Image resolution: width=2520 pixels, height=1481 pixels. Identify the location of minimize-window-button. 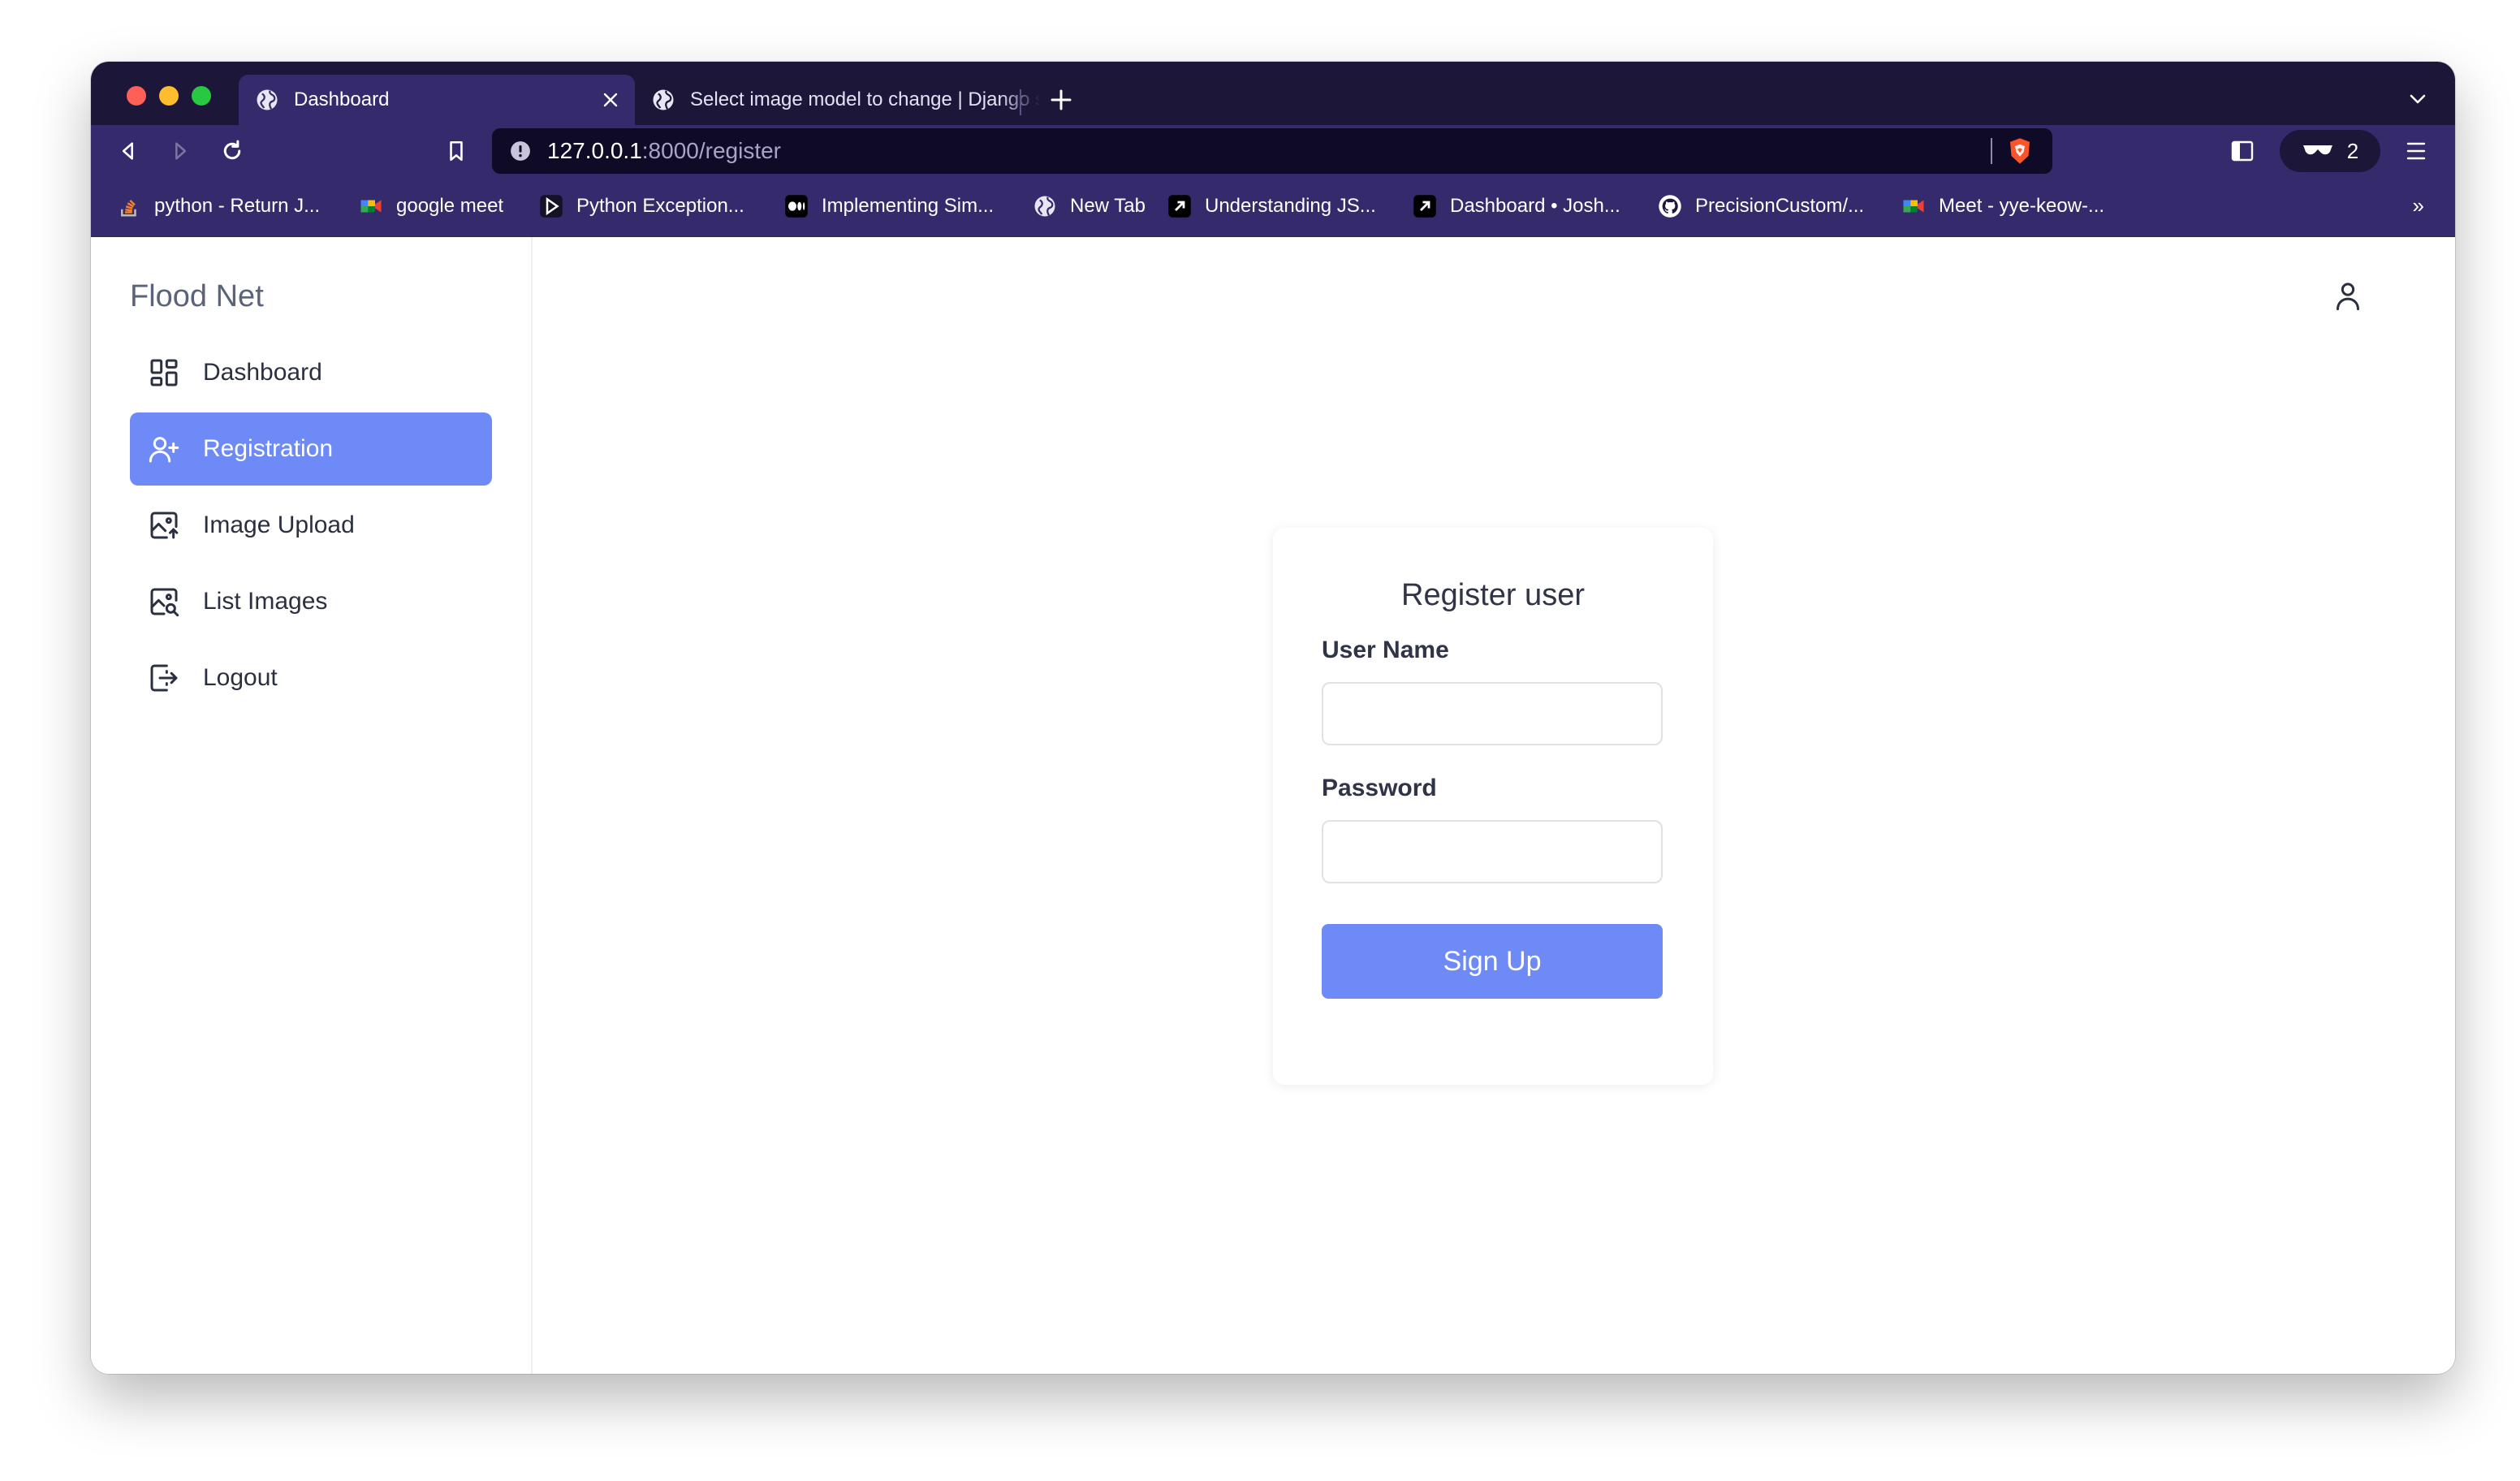
(169, 96).